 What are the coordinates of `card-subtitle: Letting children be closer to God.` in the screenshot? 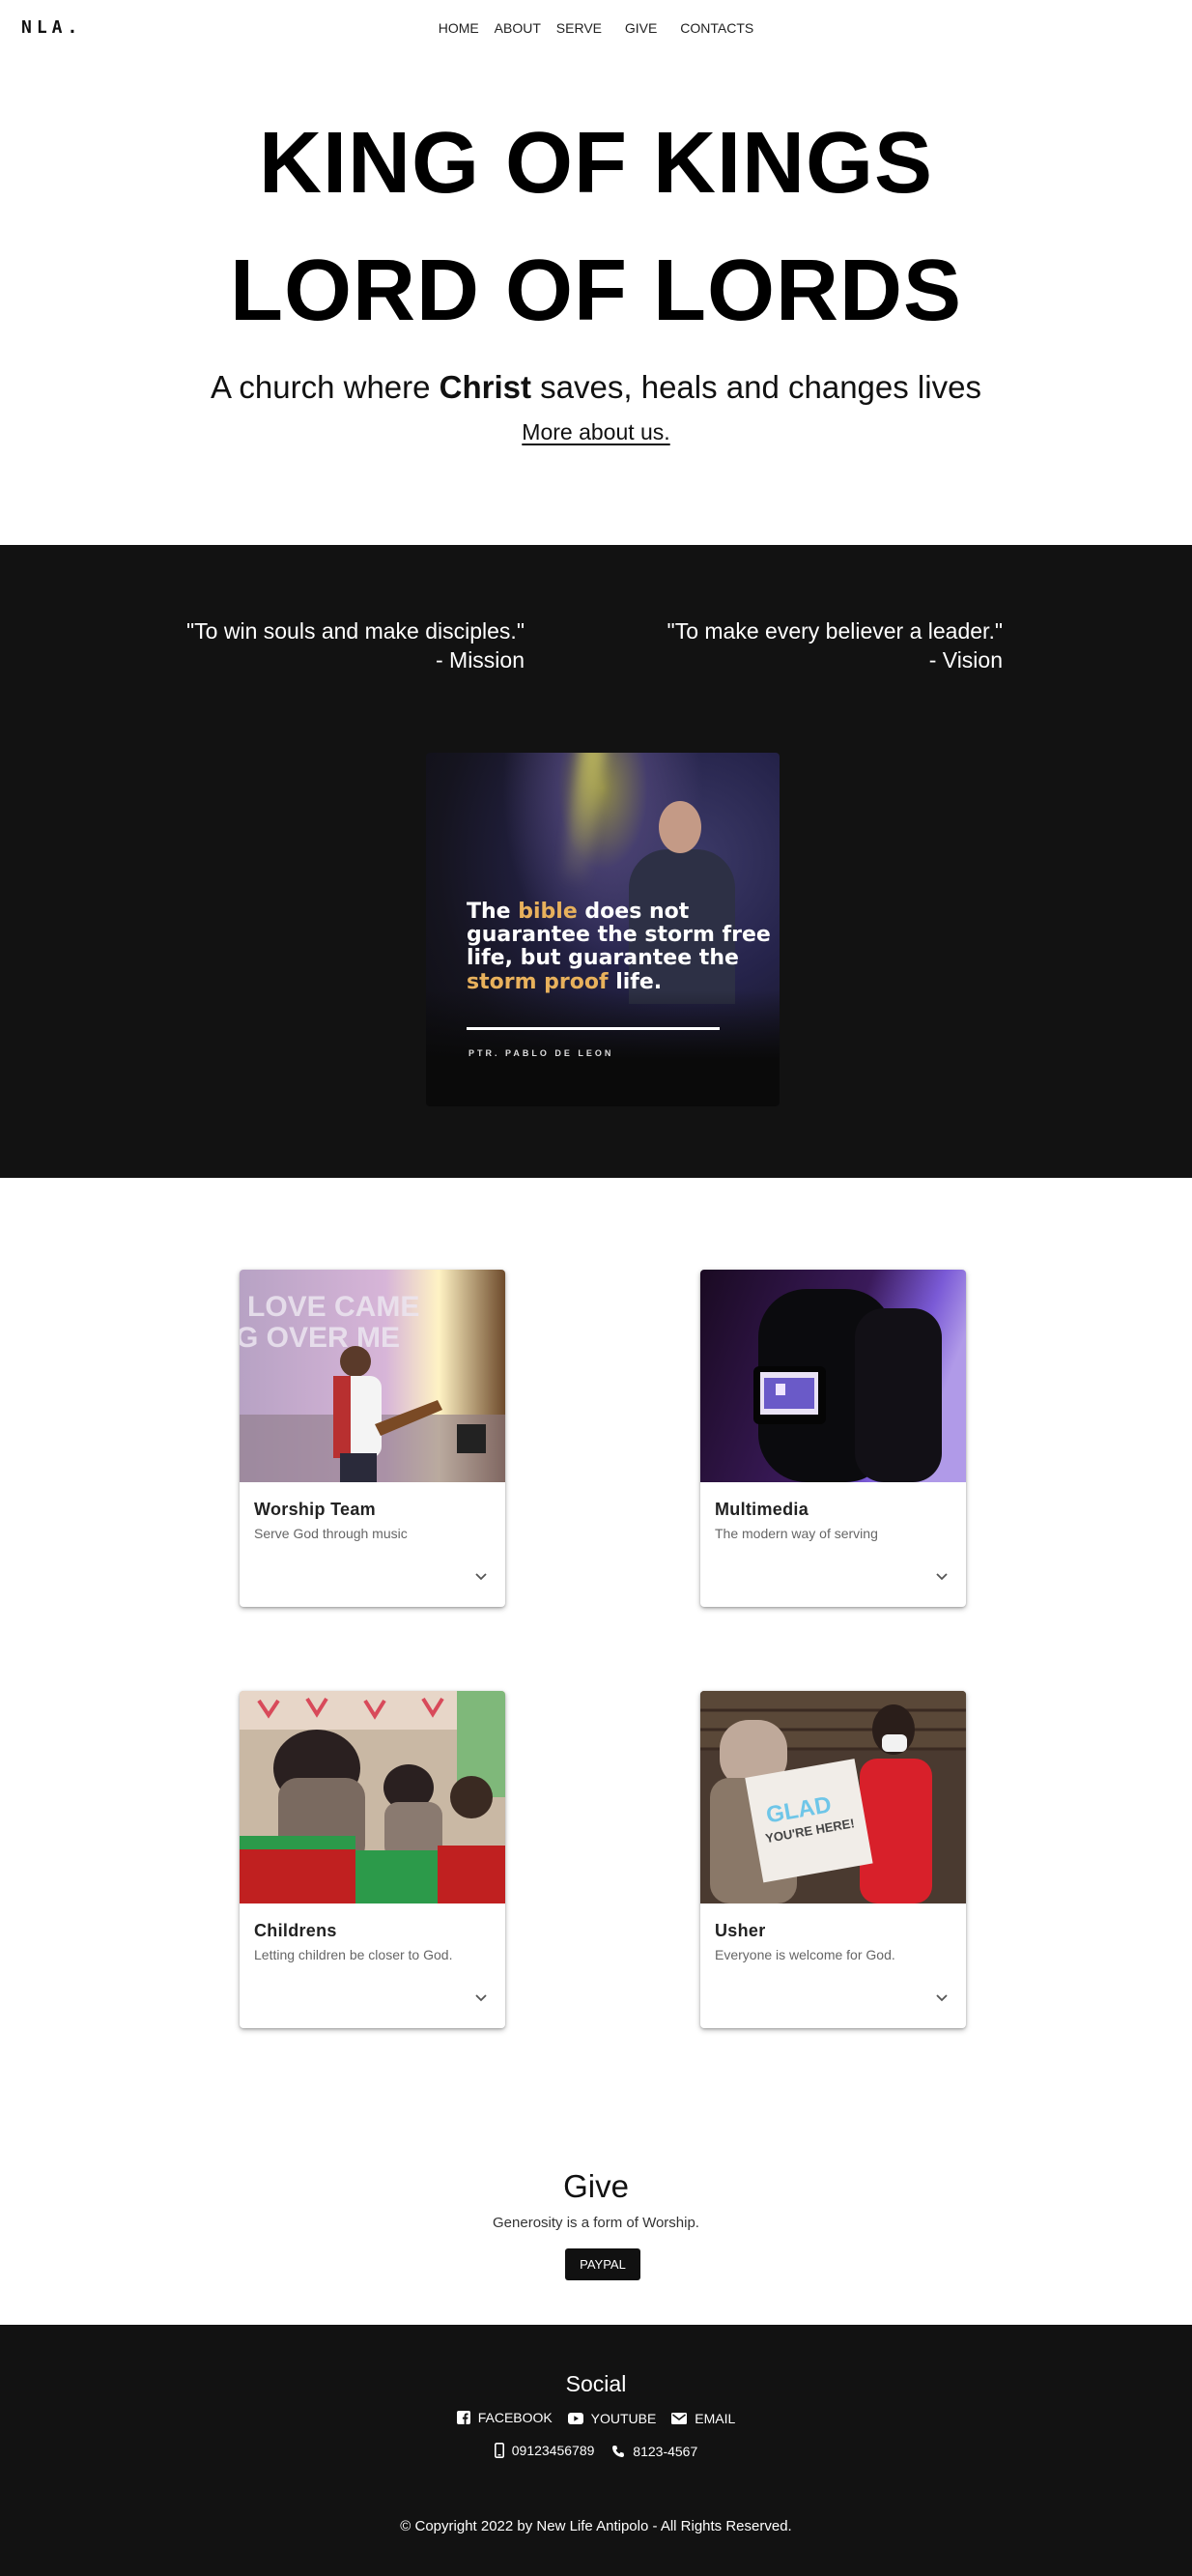 It's located at (353, 1955).